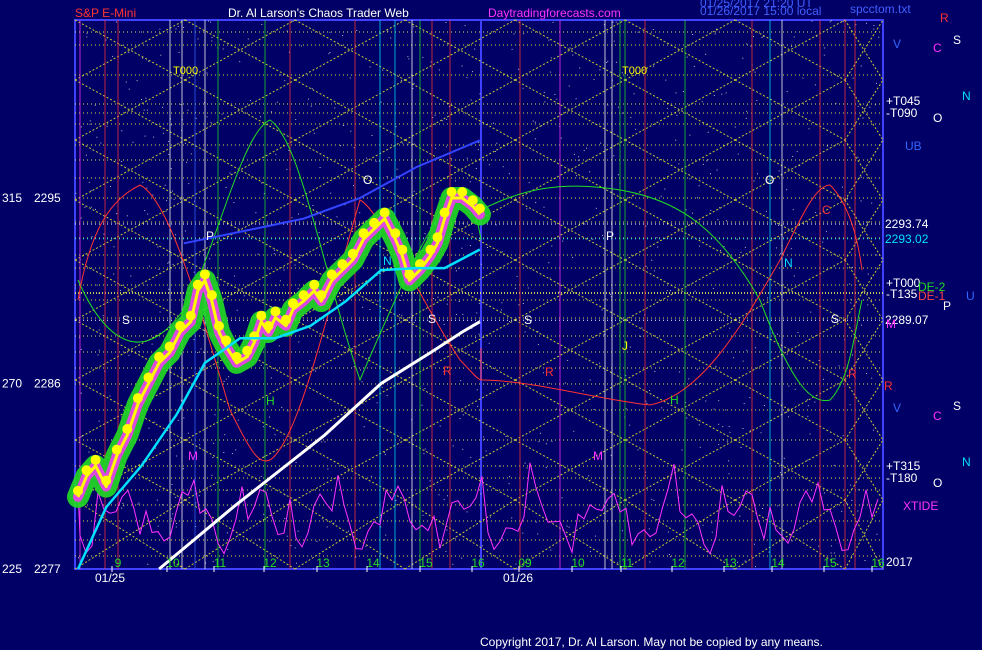 This screenshot has height=650, width=982. What do you see at coordinates (549, 372) in the screenshot?
I see `inner-letter: R` at bounding box center [549, 372].